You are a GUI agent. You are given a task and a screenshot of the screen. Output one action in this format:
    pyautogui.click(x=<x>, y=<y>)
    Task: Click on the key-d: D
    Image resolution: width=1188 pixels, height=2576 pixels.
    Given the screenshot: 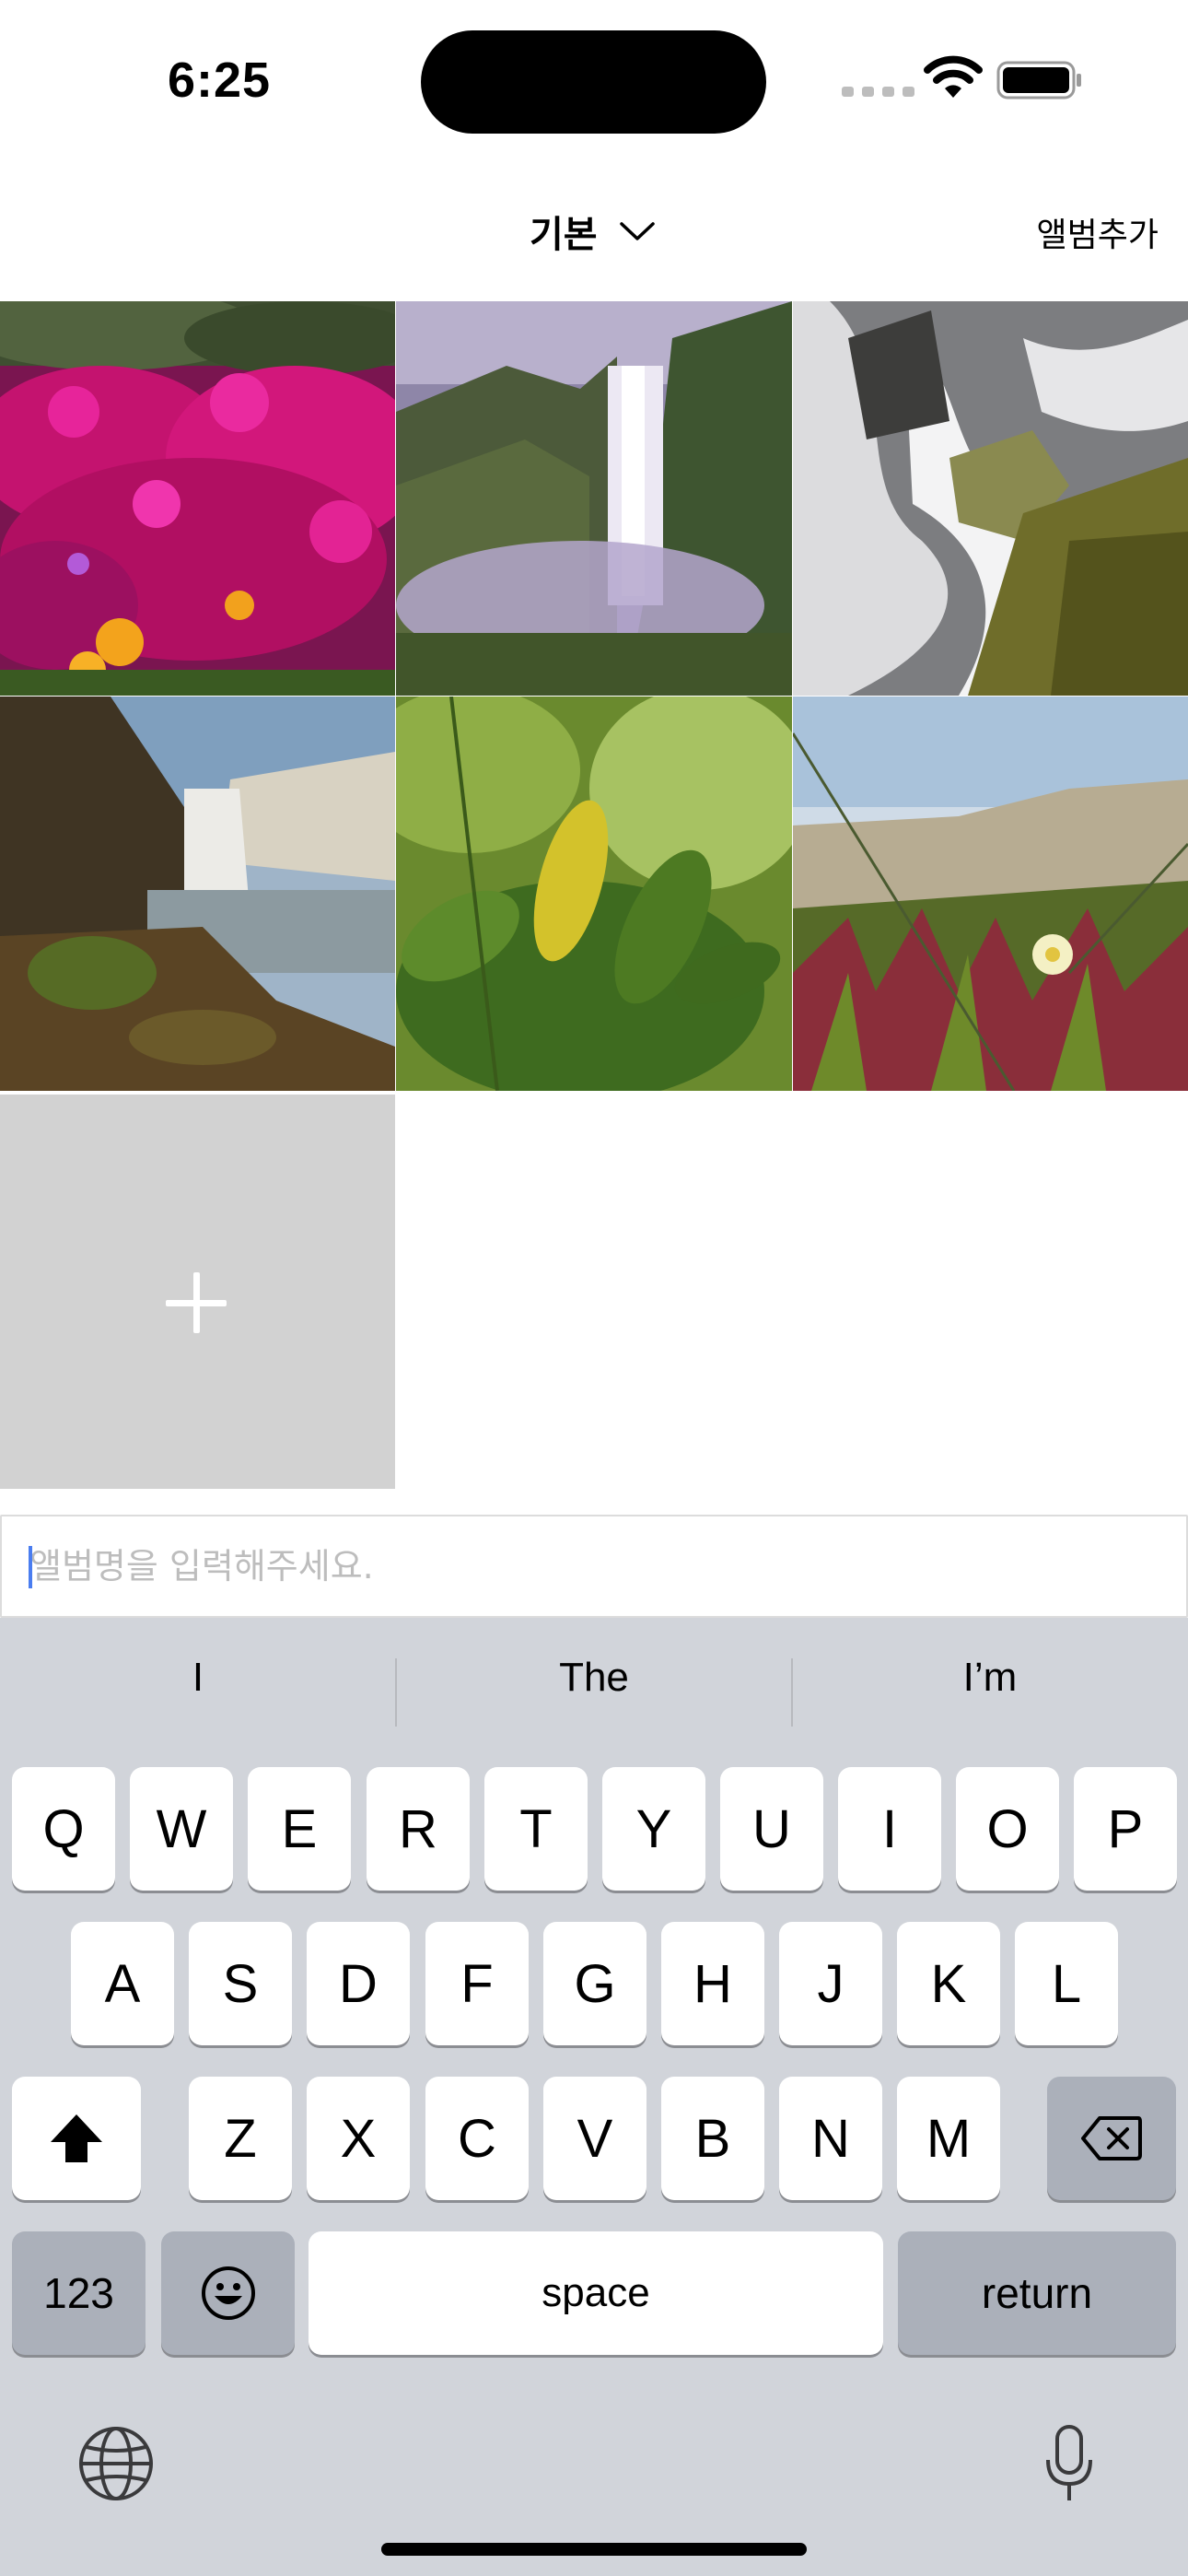 What is the action you would take?
    pyautogui.click(x=358, y=1983)
    